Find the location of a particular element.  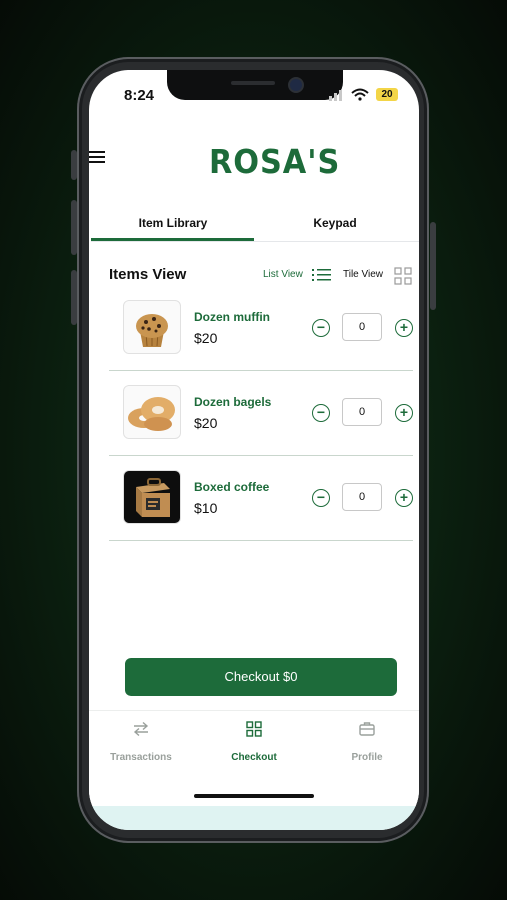

transfer-arrows-icon is located at coordinates (141, 729).